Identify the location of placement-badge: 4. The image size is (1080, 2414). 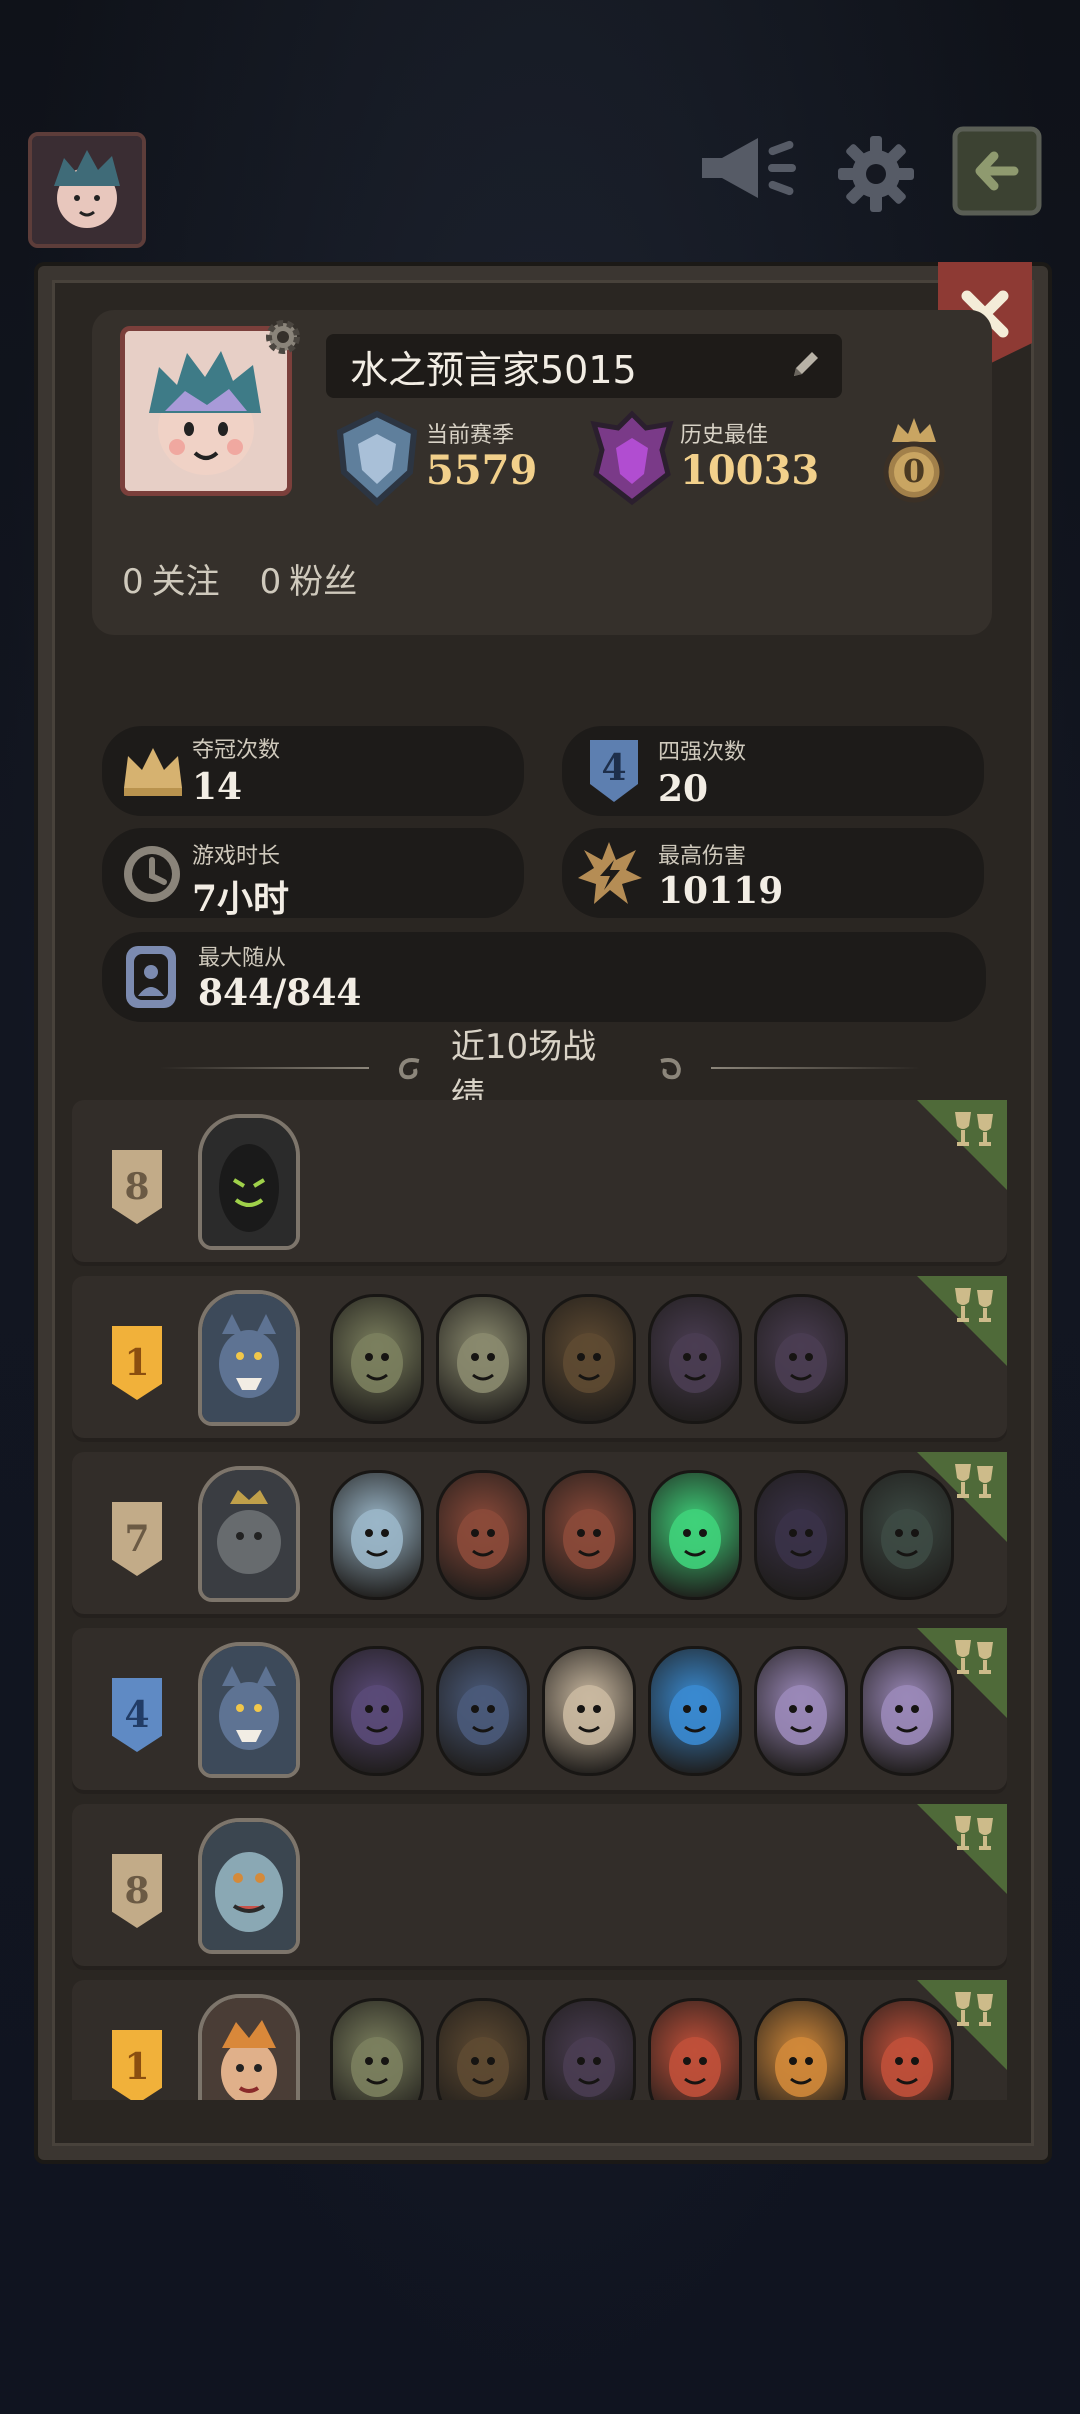
(137, 1715).